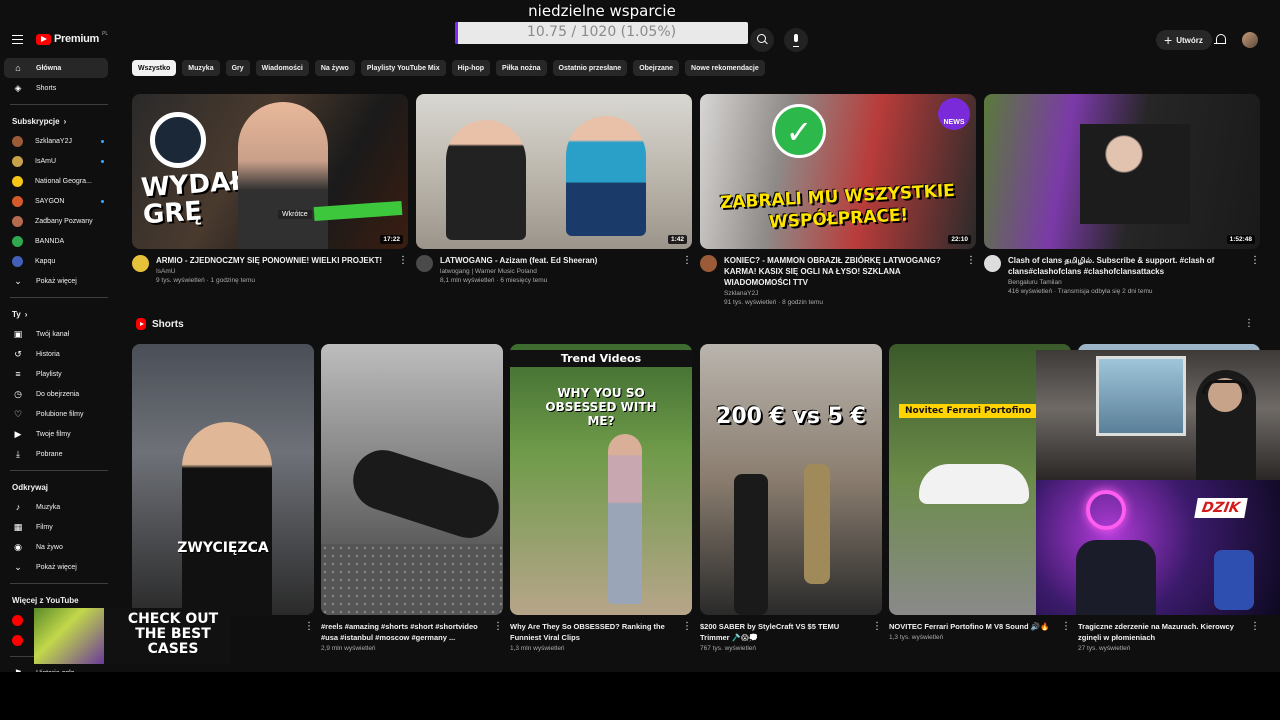 The width and height of the screenshot is (1280, 720). What do you see at coordinates (223, 479) in the screenshot?
I see `short-thumbnail: ZWYCIĘZCA` at bounding box center [223, 479].